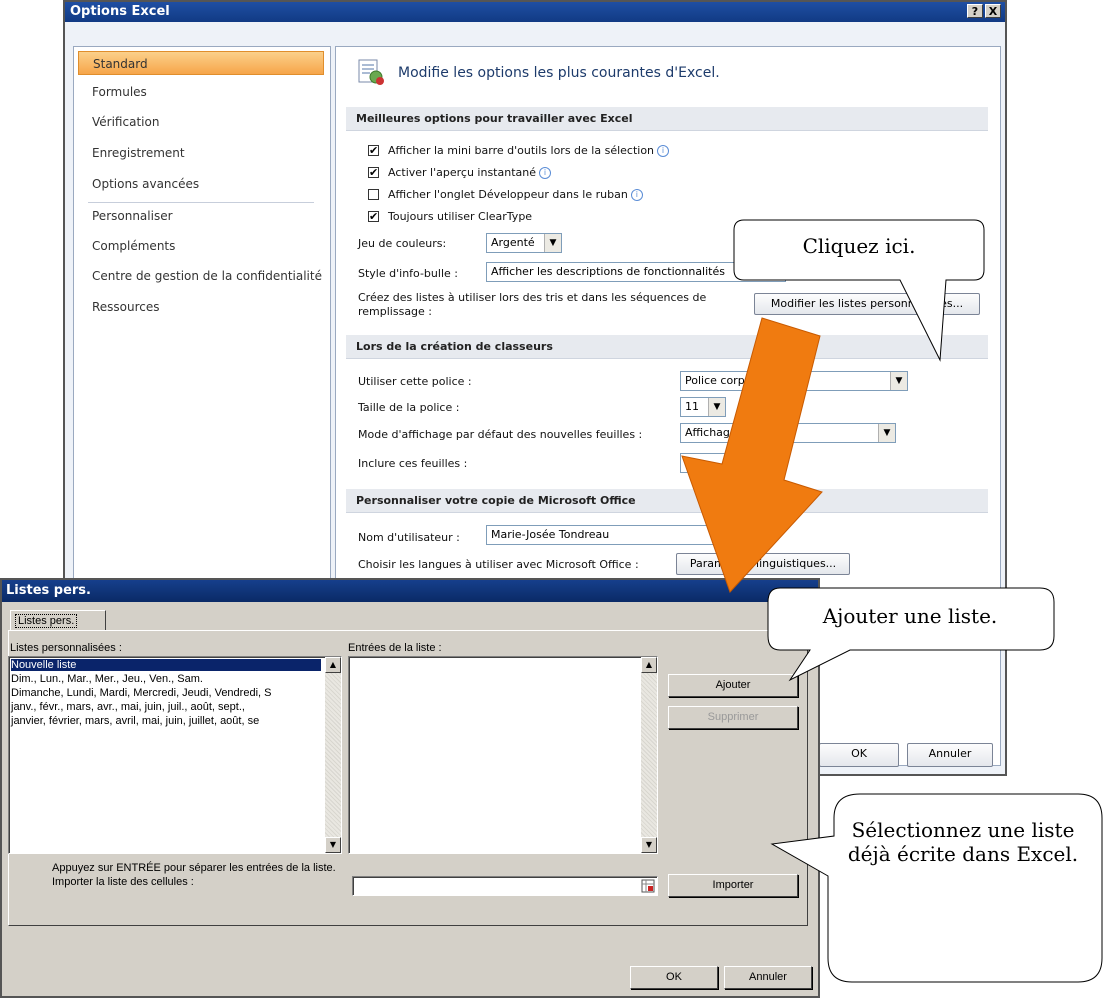  I want to click on checkbox-cleartype: ✔, so click(373, 216).